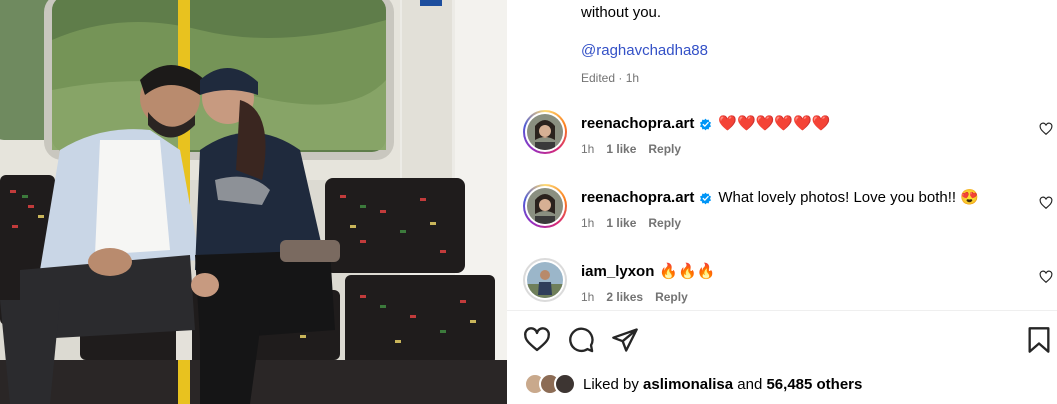  I want to click on post-action-bar, so click(788, 340).